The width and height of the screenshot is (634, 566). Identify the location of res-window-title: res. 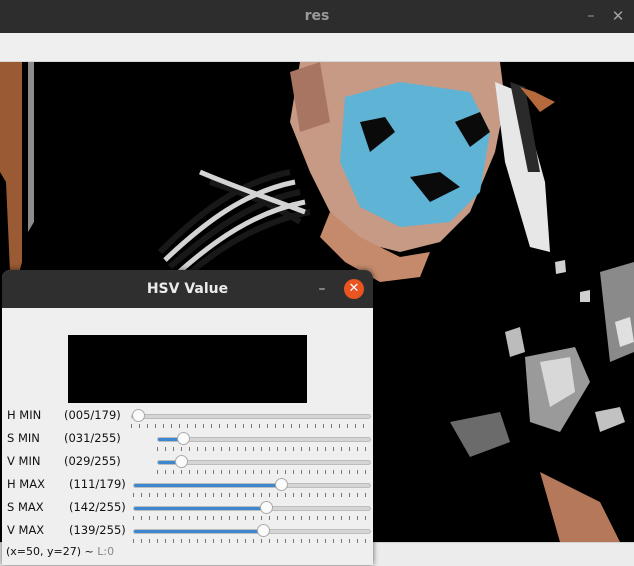
(317, 16).